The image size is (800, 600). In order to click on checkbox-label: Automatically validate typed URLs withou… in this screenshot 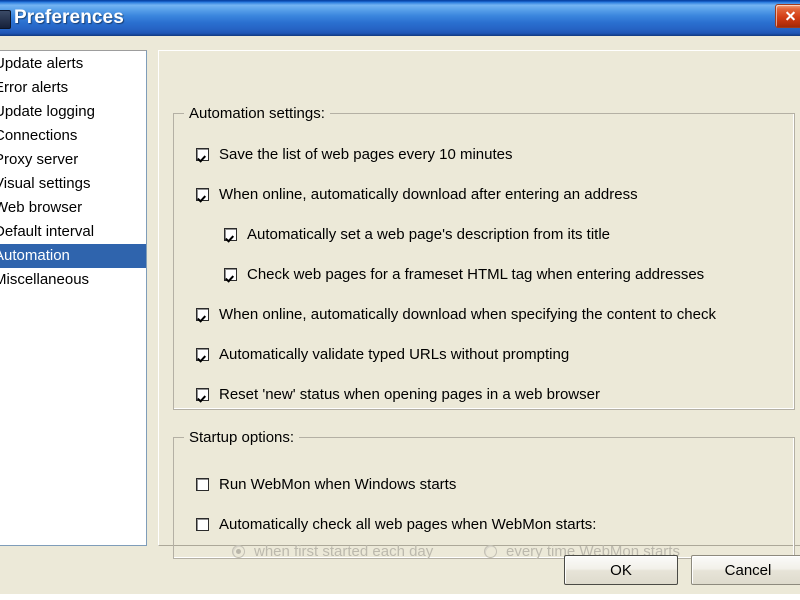, I will do `click(394, 354)`.